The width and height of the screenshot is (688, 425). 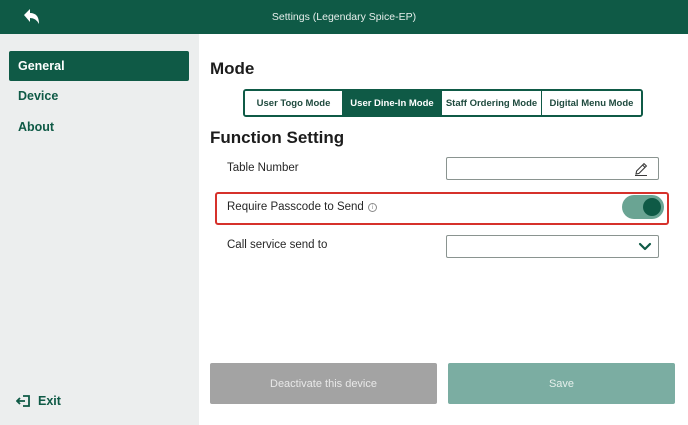 What do you see at coordinates (645, 246) in the screenshot?
I see `chevron-down-icon` at bounding box center [645, 246].